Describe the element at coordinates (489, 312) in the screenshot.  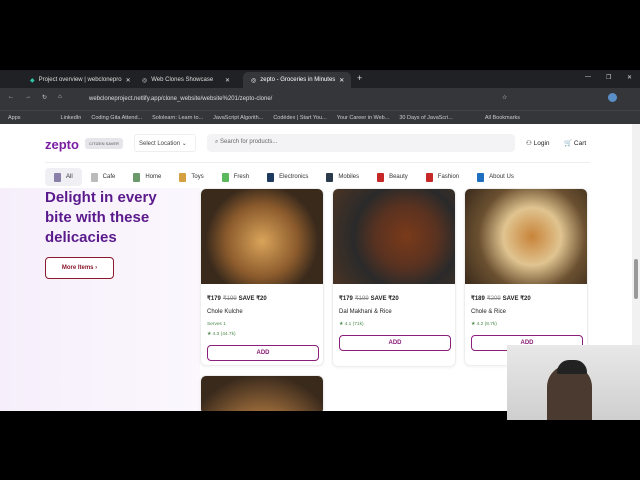
I see `product-name: Chole & Rice` at that location.